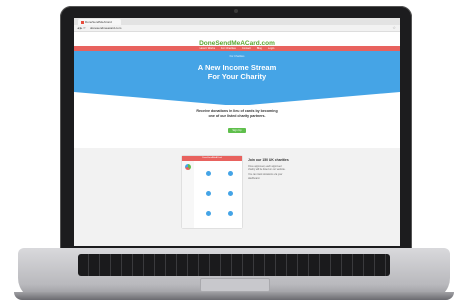  I want to click on tagline-line-2: one of our listed charity partners., so click(237, 115).